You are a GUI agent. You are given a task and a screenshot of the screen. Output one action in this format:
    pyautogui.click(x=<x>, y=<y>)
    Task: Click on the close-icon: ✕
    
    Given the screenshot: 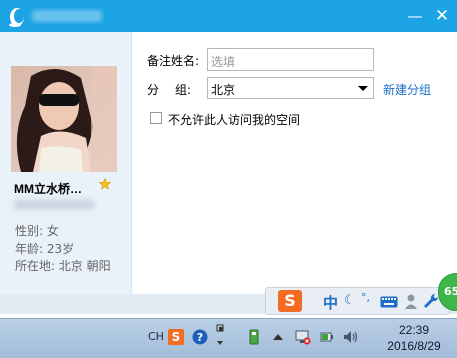 What is the action you would take?
    pyautogui.click(x=442, y=16)
    